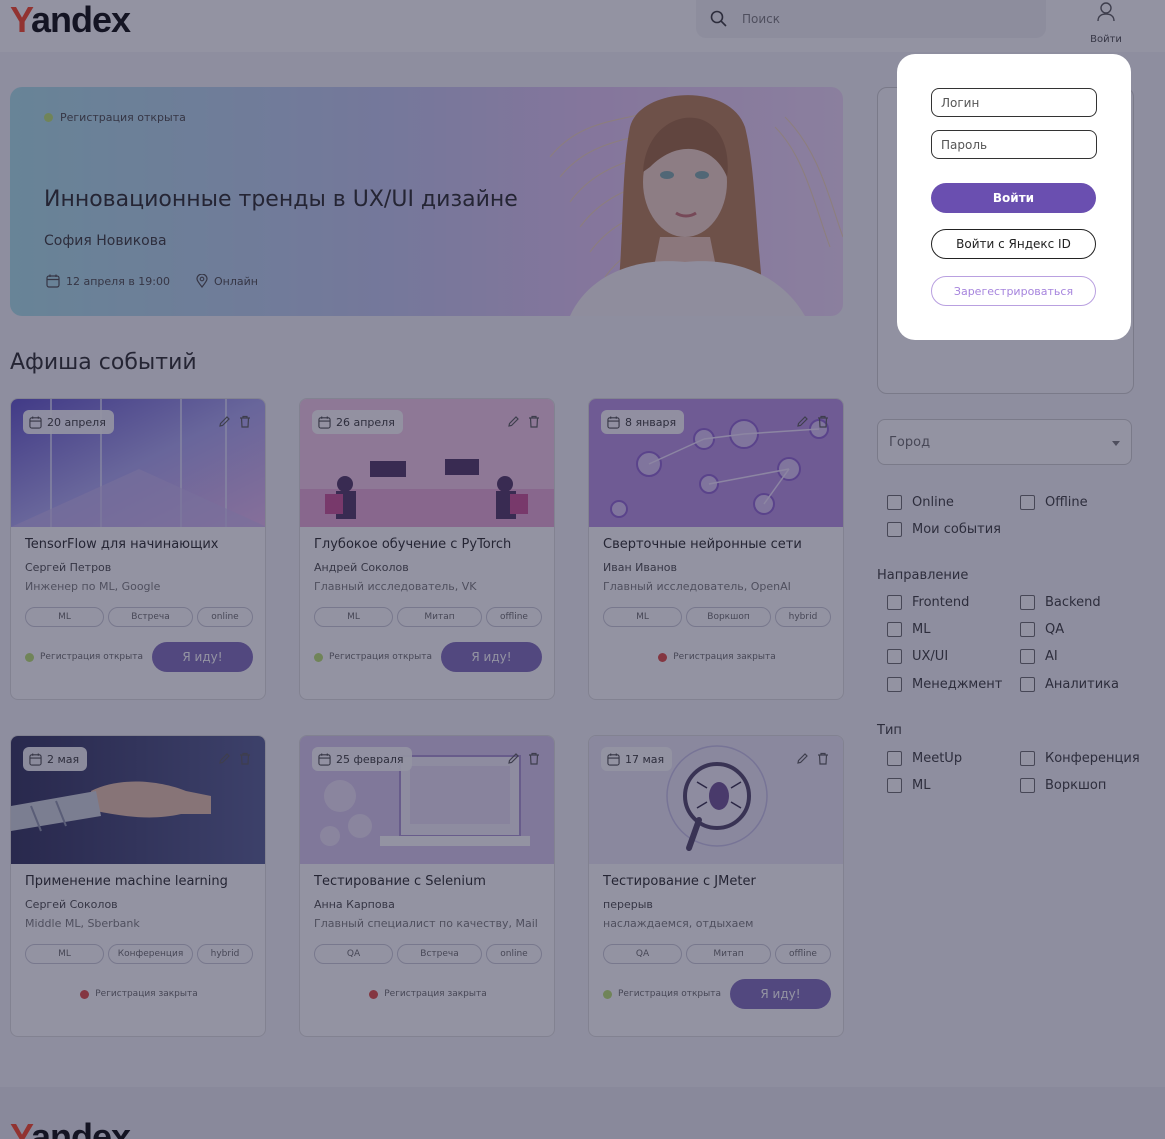 This screenshot has height=1139, width=1165. Describe the element at coordinates (1013, 244) in the screenshot. I see `yandex-id-button: Войти с Яндекс ID` at that location.